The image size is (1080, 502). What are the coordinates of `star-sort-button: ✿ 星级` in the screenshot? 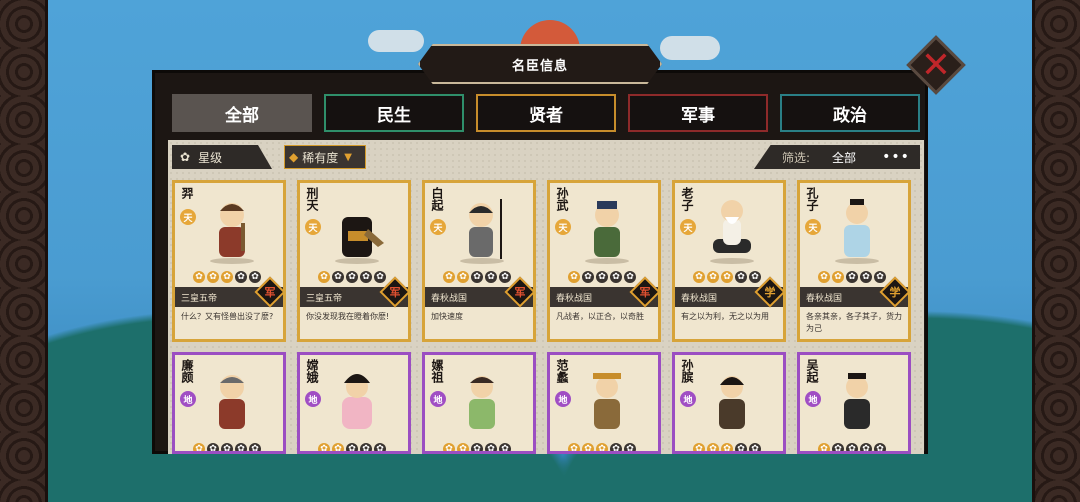 It's located at (222, 157).